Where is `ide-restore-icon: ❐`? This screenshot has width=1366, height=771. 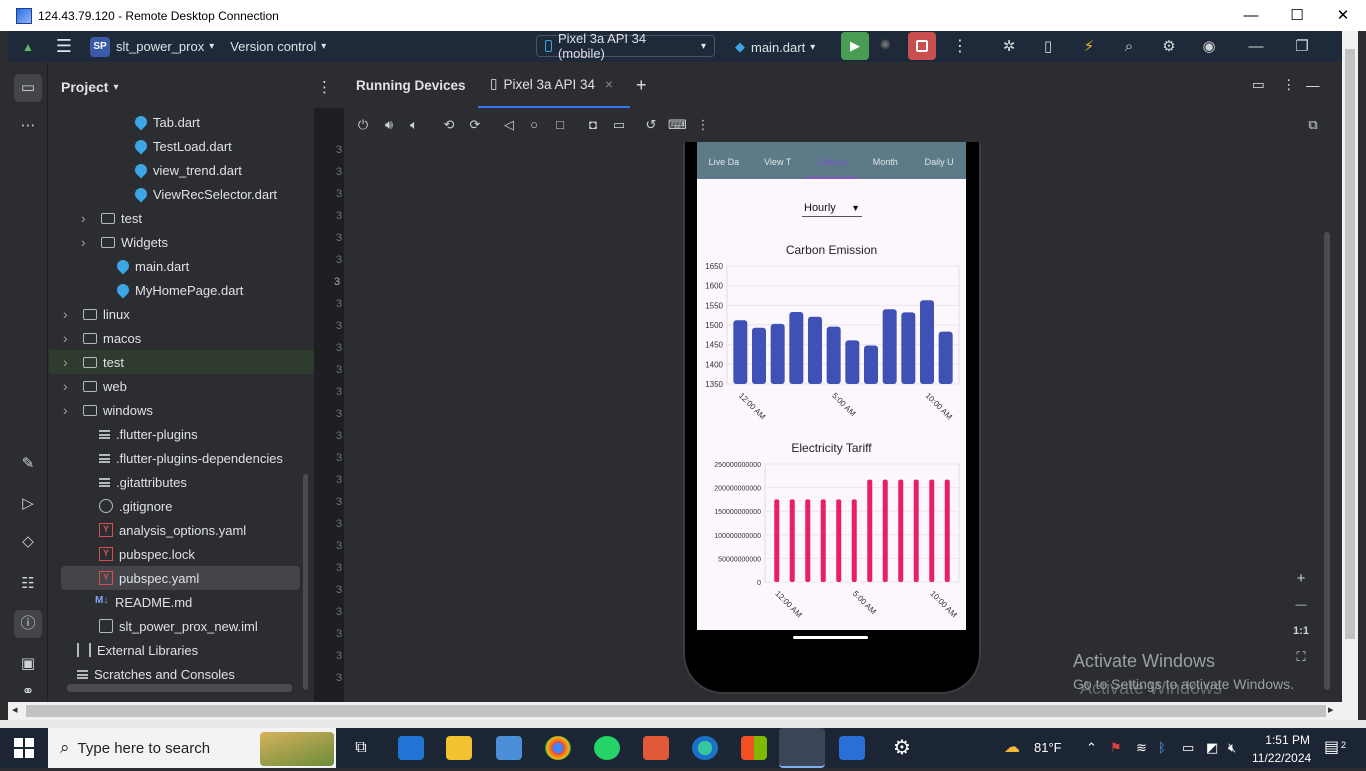 ide-restore-icon: ❐ is located at coordinates (1302, 47).